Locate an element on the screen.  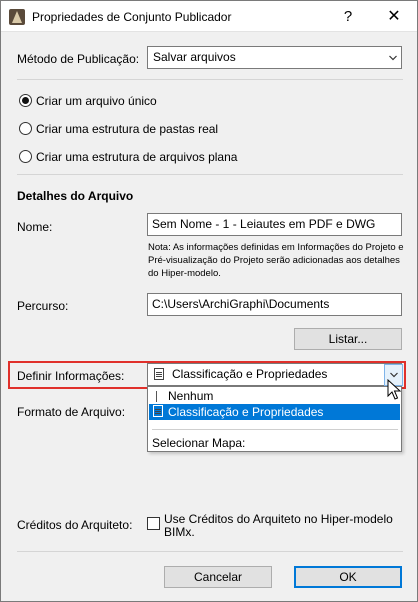
dropdown-option-nenhum: Nenhum is located at coordinates (274, 396).